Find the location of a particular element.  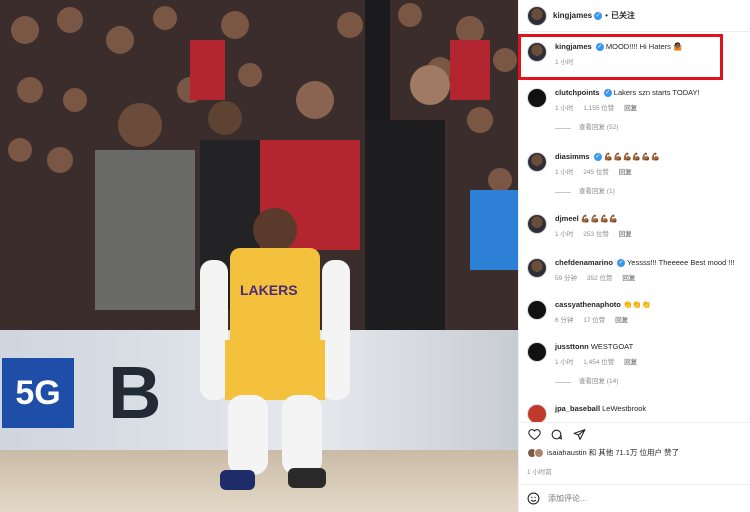

ad-board-logo: 5G is located at coordinates (38, 393).